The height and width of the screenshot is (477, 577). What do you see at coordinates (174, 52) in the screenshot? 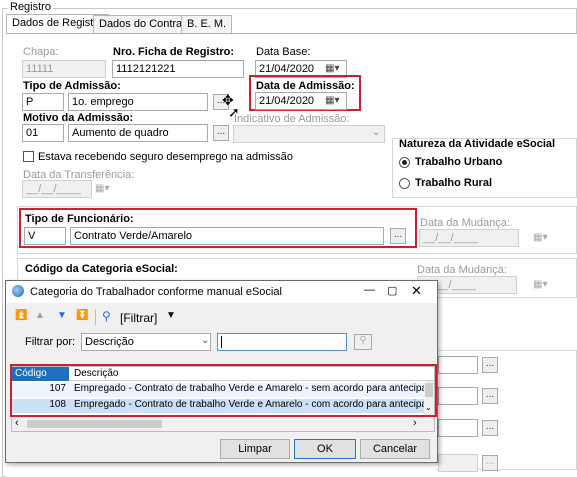
I see `ficha-label: Nro. Ficha de Registro:` at bounding box center [174, 52].